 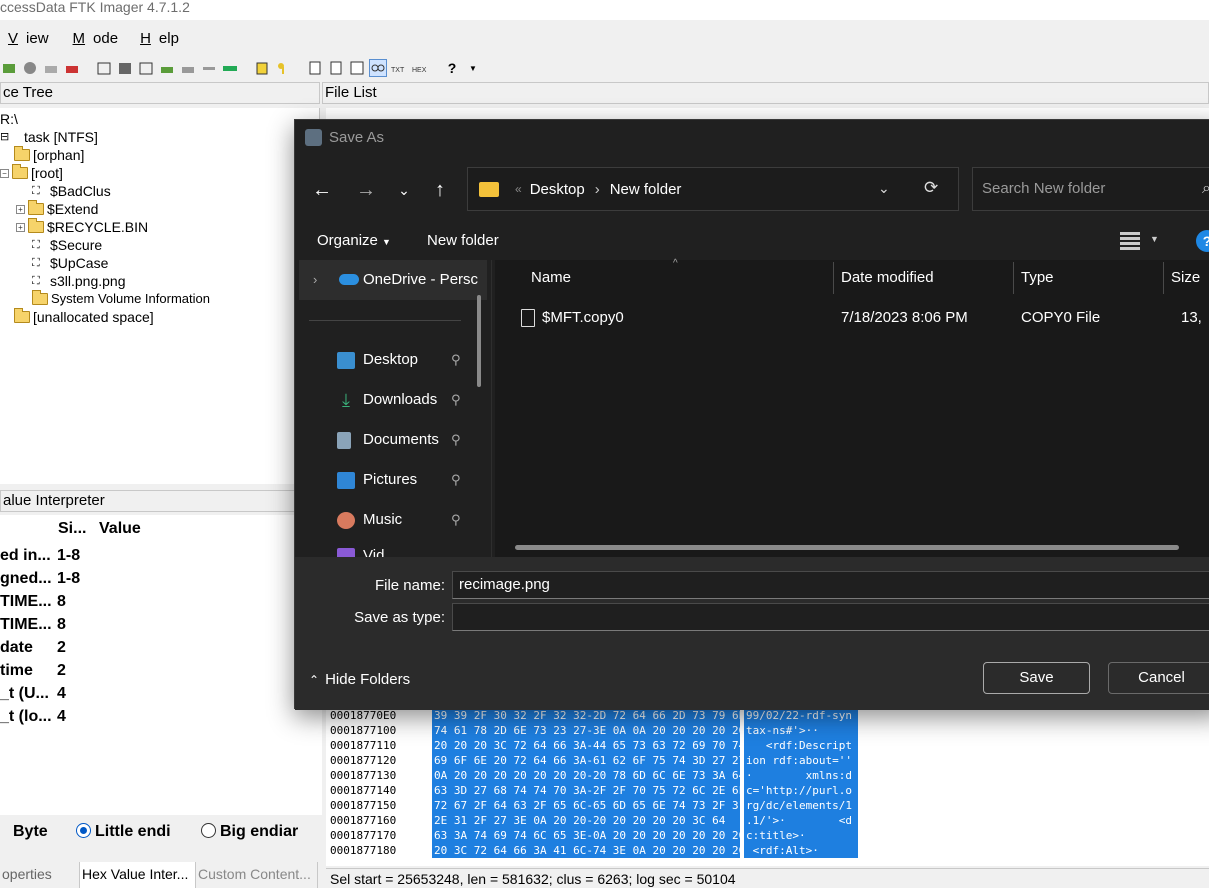 I want to click on cancel-button: Cancel, so click(x=1158, y=678).